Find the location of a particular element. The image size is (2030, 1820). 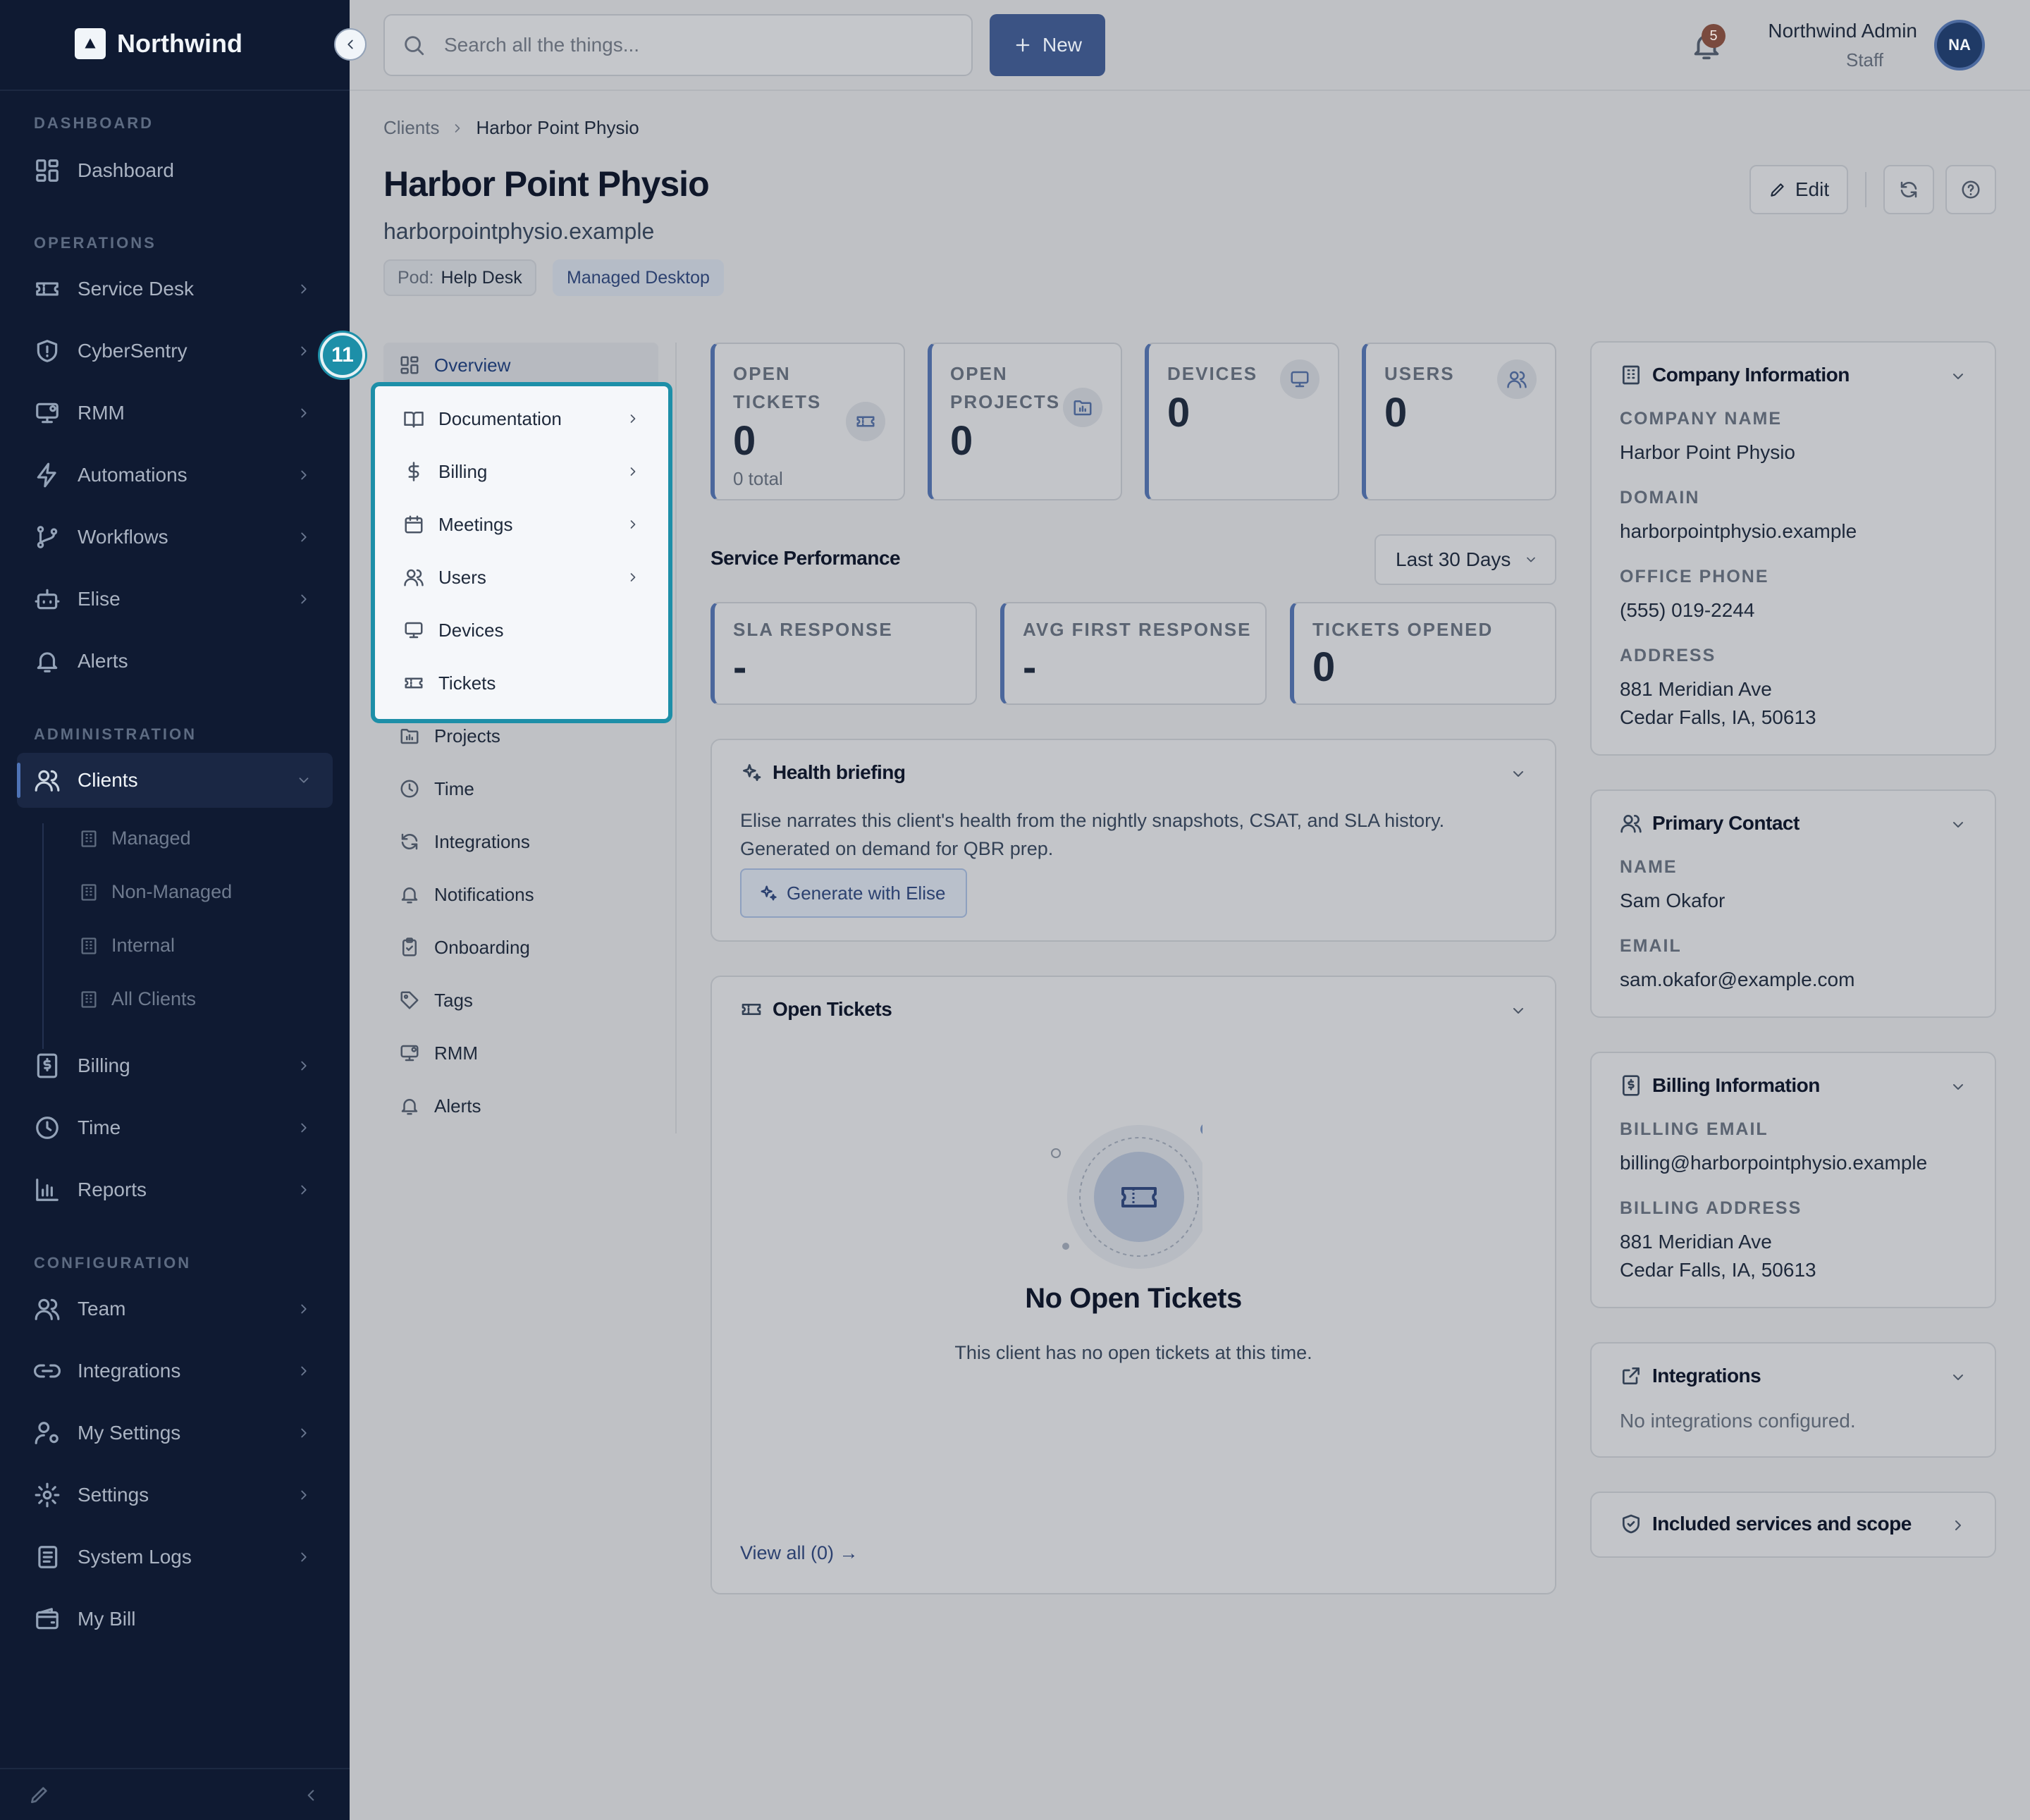

billing-email-value: billing@harborpointphysio.example is located at coordinates (1774, 1163).